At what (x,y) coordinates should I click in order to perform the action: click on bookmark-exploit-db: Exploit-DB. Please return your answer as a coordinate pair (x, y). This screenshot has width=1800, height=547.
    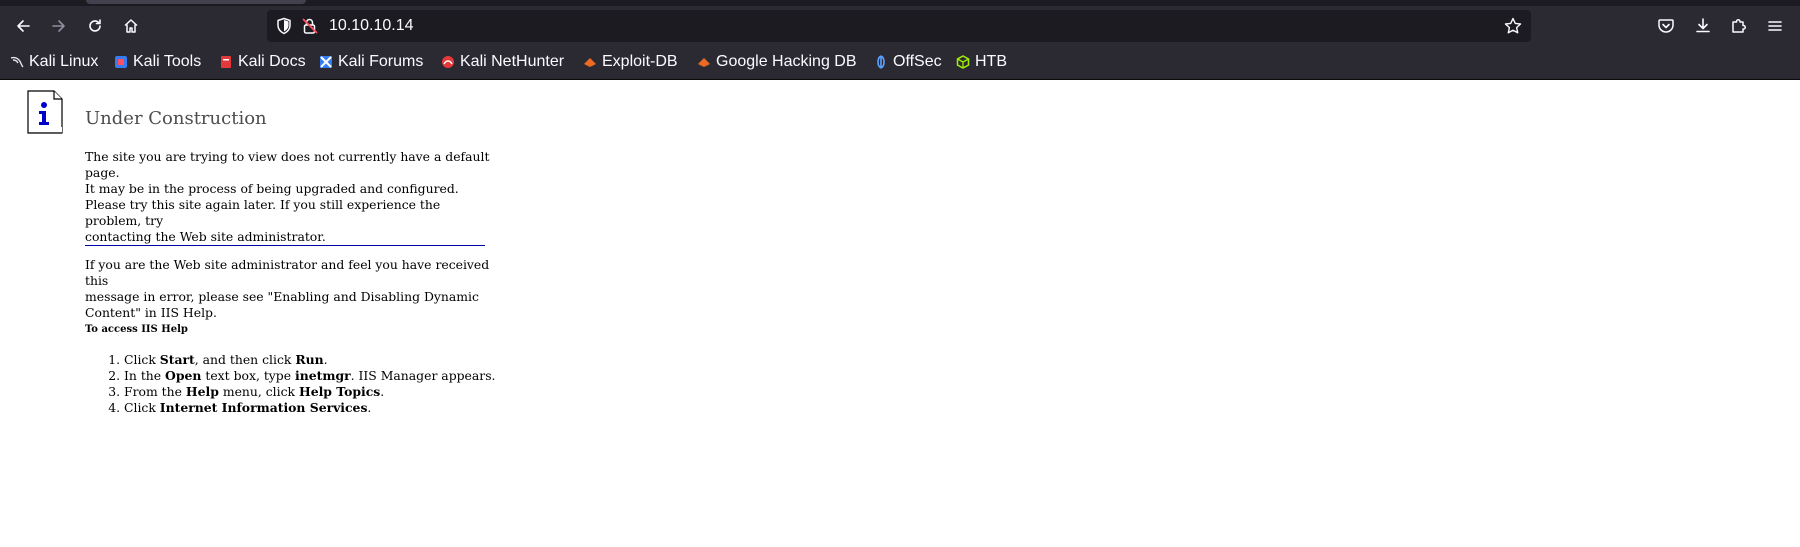
    Looking at the image, I should click on (630, 62).